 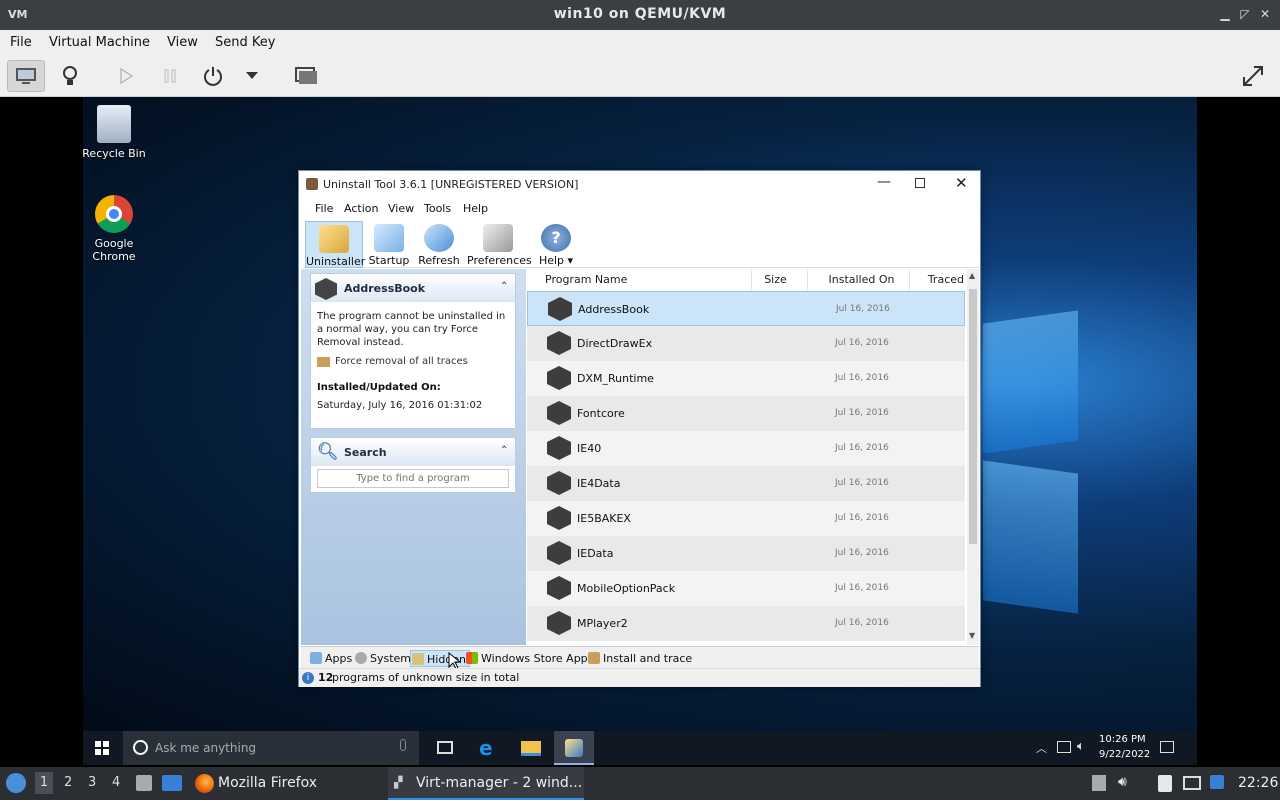 I want to click on program-row: MPlayer2 Jul 16, 2016, so click(x=746, y=623).